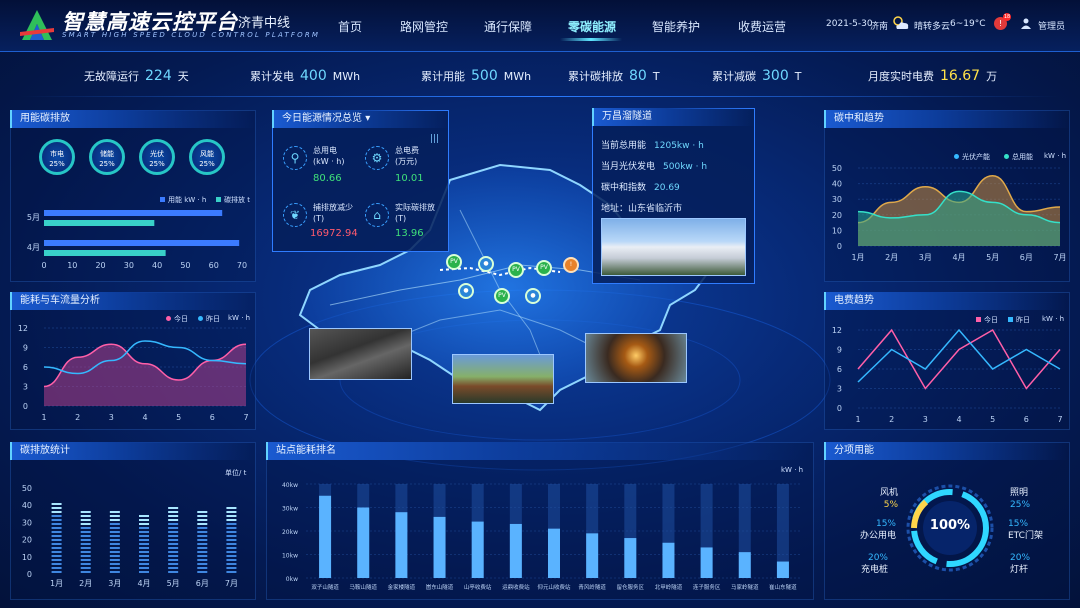  What do you see at coordinates (571, 265) in the screenshot?
I see `map-poi-warning: !` at bounding box center [571, 265].